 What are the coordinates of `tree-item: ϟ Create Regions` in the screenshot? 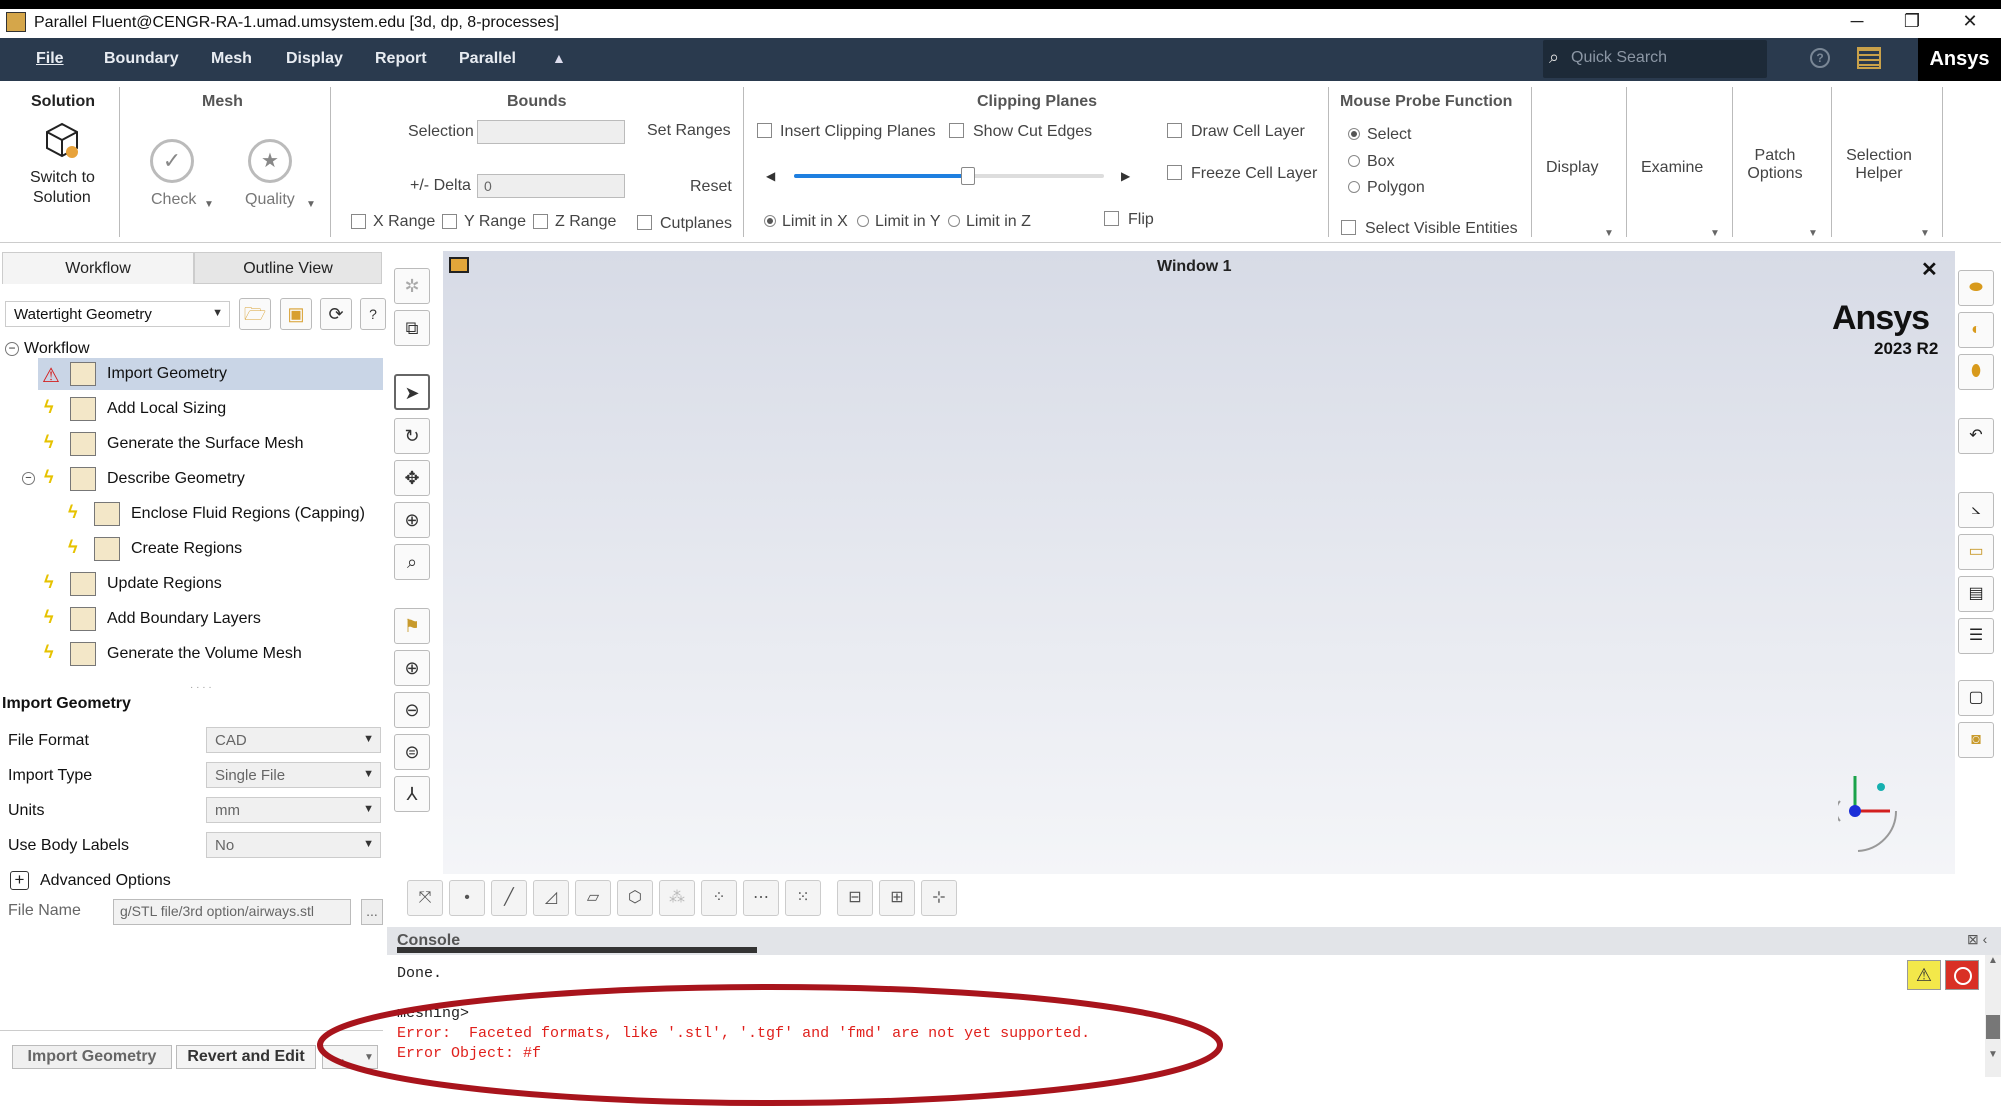 It's located at (210, 549).